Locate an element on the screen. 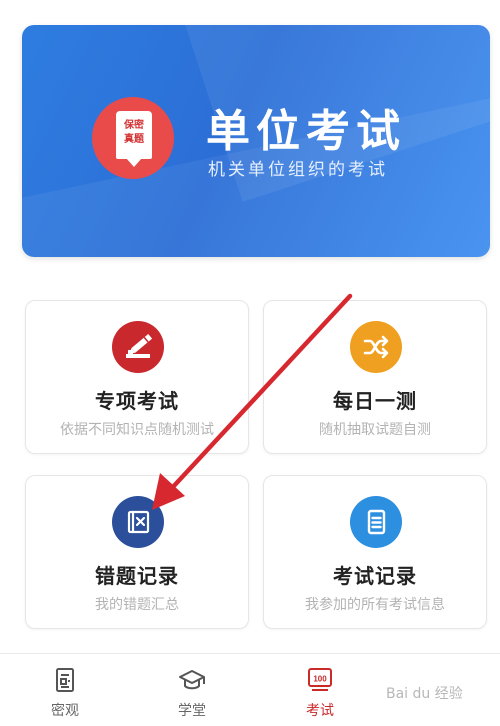 The image size is (500, 726). watermark: Bai du 经验 is located at coordinates (424, 694).